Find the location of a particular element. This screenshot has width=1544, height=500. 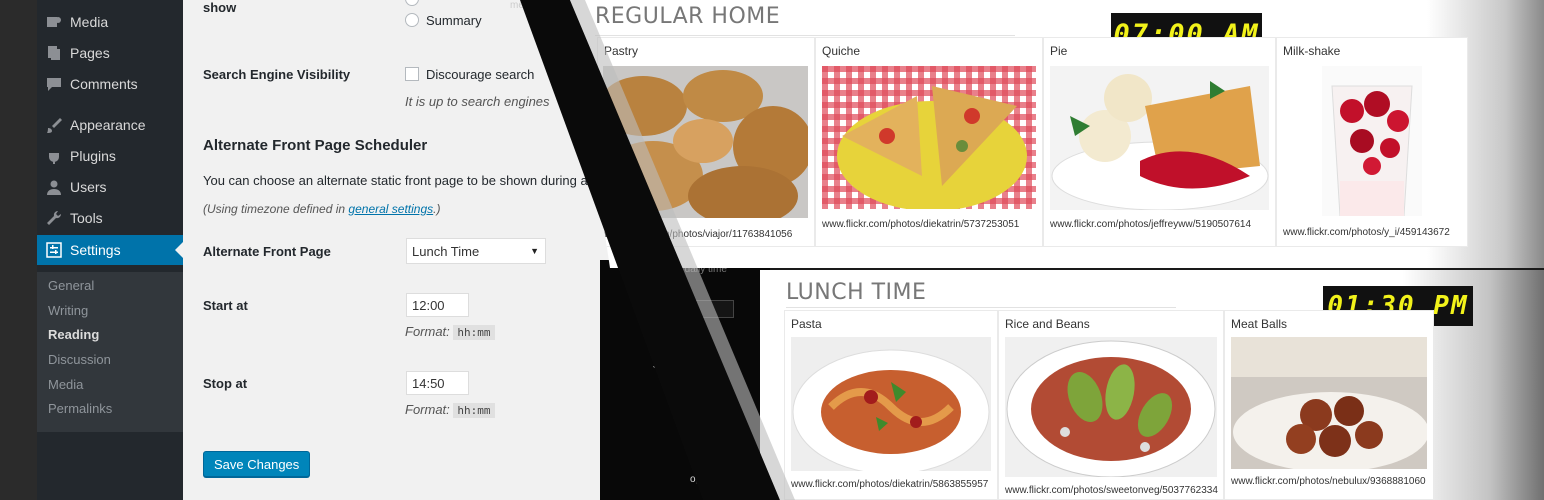

radio-summary is located at coordinates (412, 20).